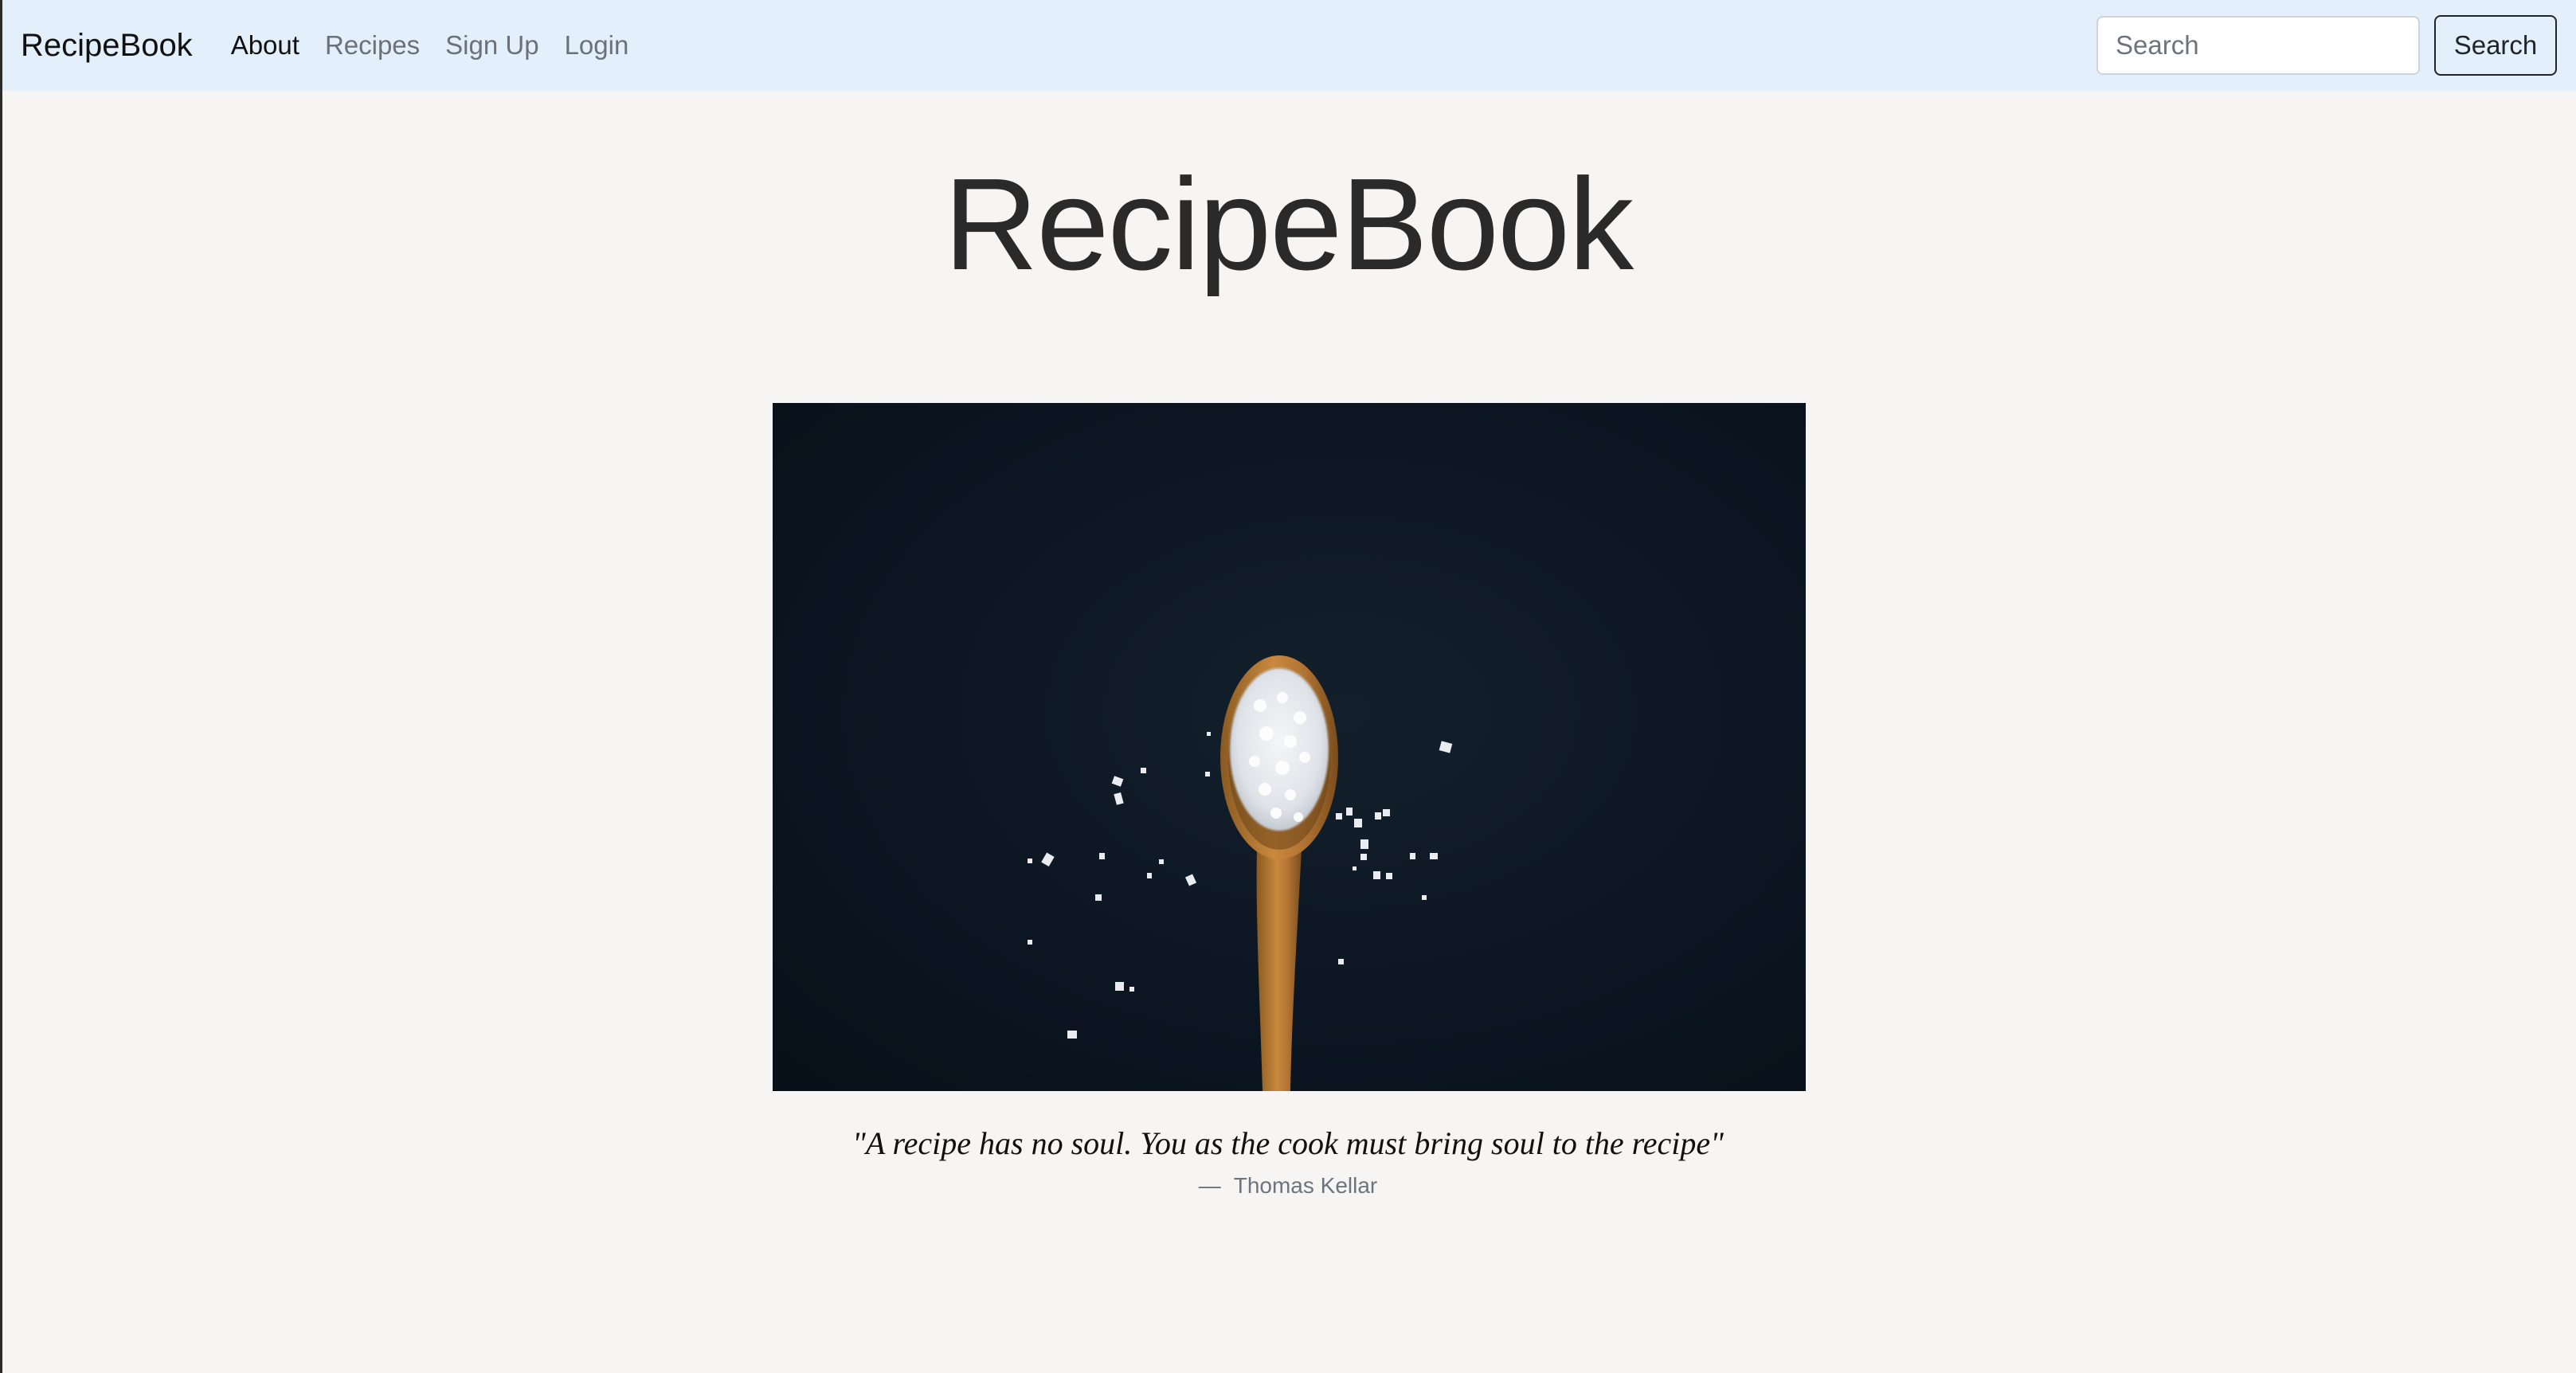 This screenshot has width=2576, height=1373. I want to click on attribution-dash: —, so click(1209, 1185).